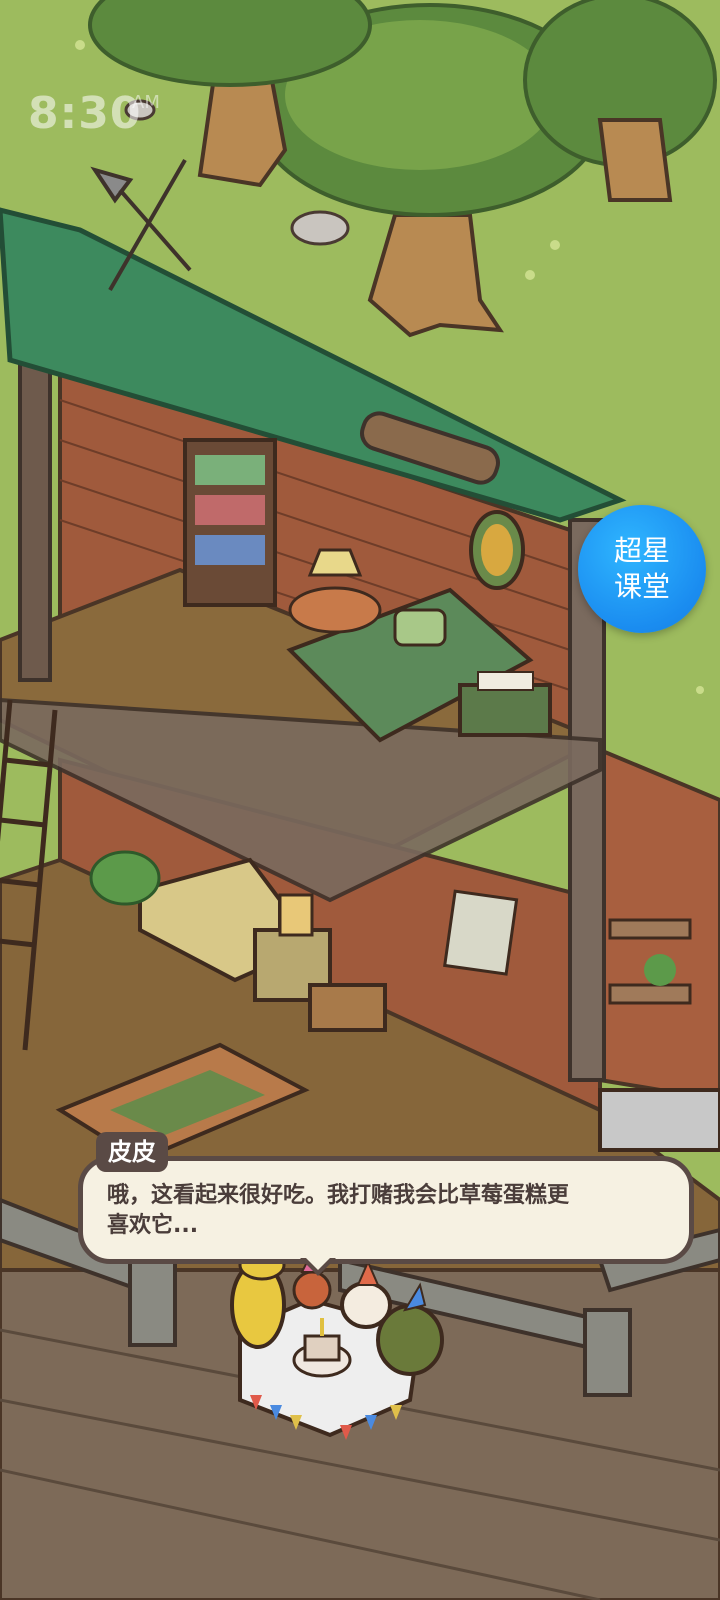 The height and width of the screenshot is (1600, 720). What do you see at coordinates (125, 878) in the screenshot?
I see `plant` at bounding box center [125, 878].